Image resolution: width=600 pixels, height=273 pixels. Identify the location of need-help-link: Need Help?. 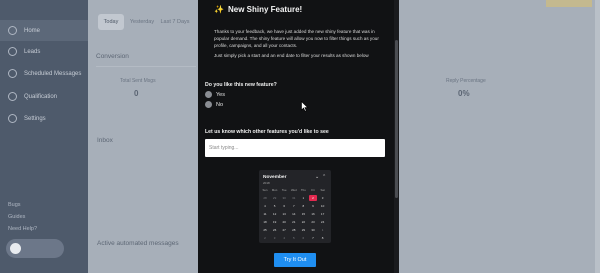
(22, 229).